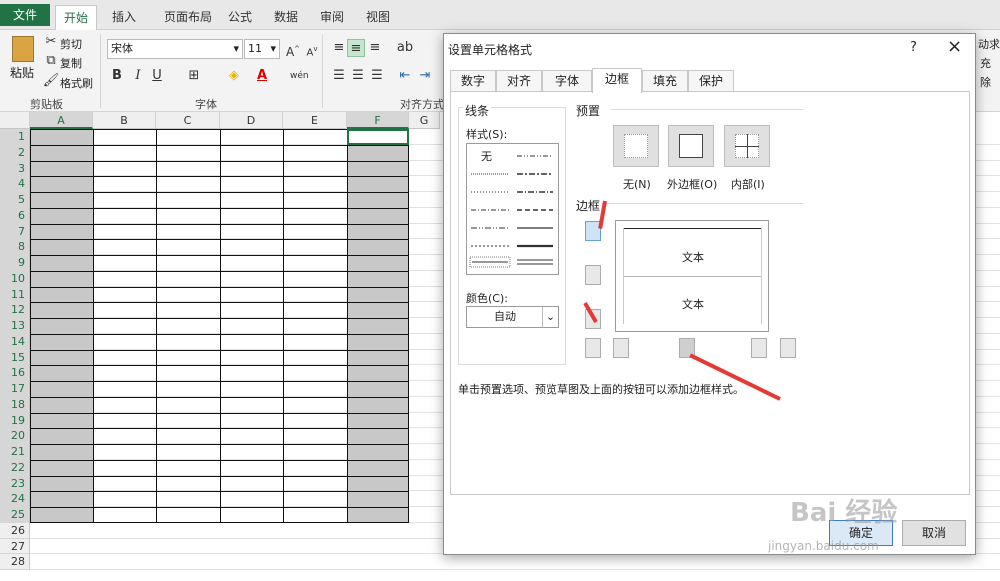 The width and height of the screenshot is (1000, 581). Describe the element at coordinates (15, 467) in the screenshot. I see `row-header: 22` at that location.